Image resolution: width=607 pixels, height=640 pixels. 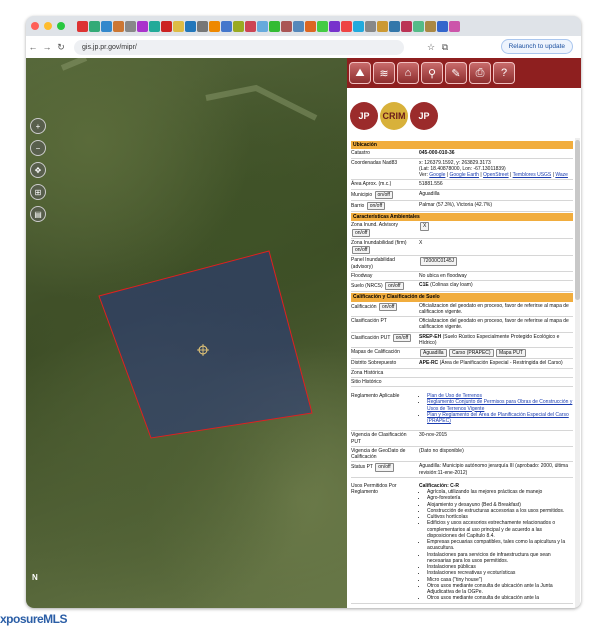 What do you see at coordinates (496, 175) in the screenshot?
I see `link-openstreet: OpenStreet` at bounding box center [496, 175].